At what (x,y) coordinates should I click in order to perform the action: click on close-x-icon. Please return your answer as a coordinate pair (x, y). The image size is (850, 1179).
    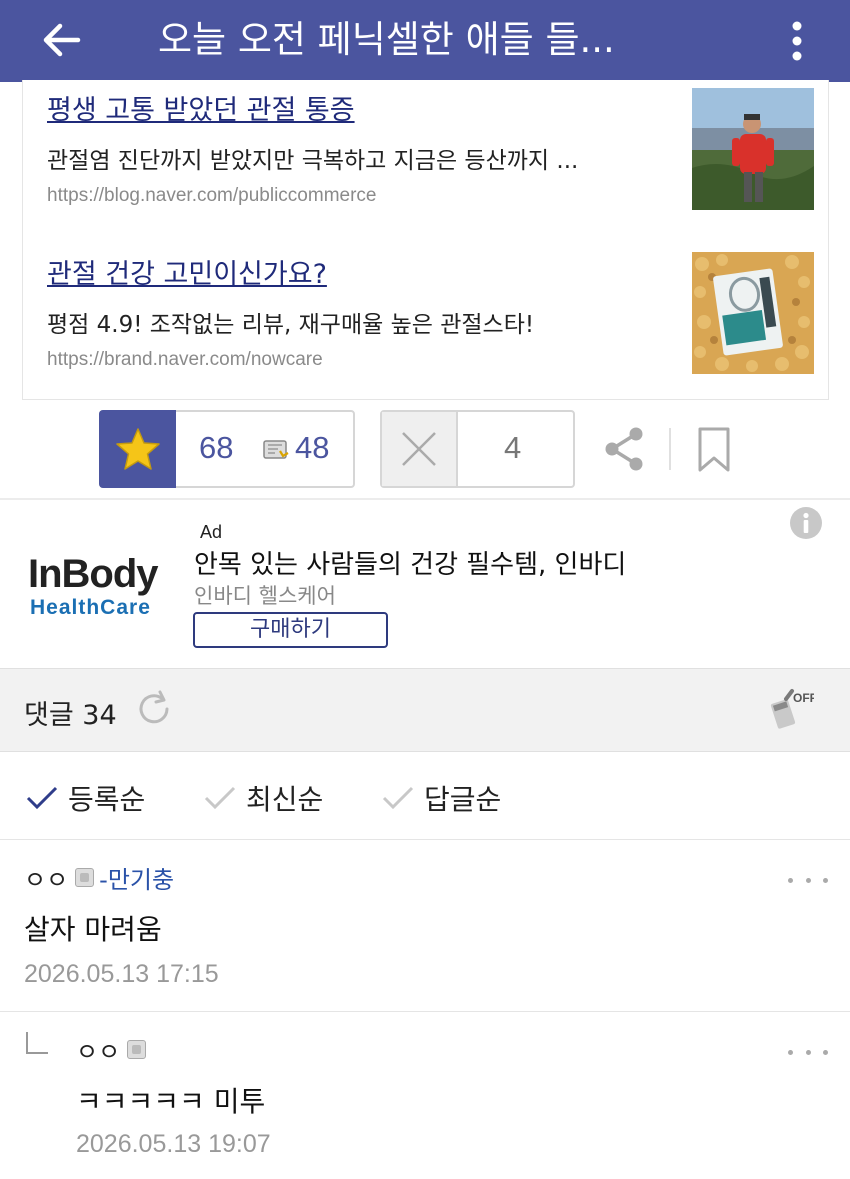
    Looking at the image, I should click on (419, 449).